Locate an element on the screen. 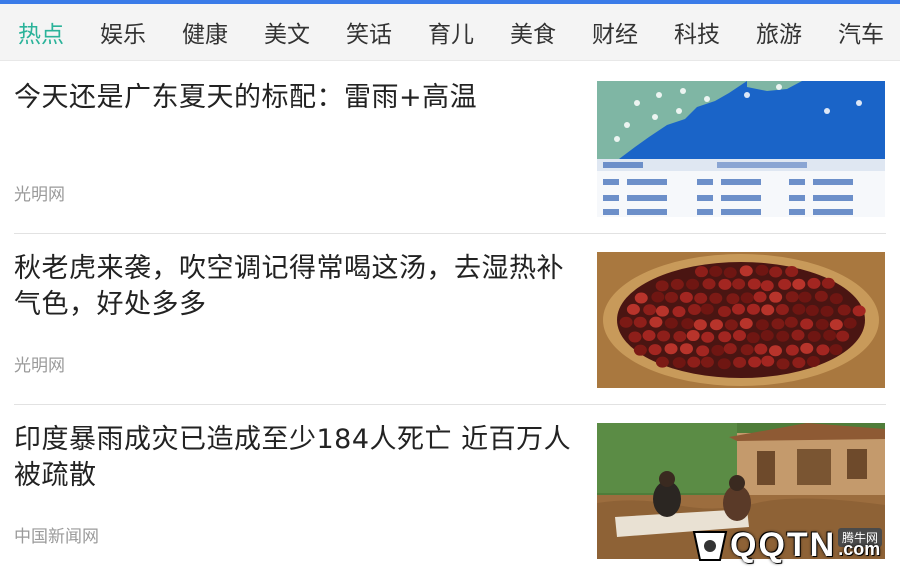  tab-finance: 财经 is located at coordinates (615, 32).